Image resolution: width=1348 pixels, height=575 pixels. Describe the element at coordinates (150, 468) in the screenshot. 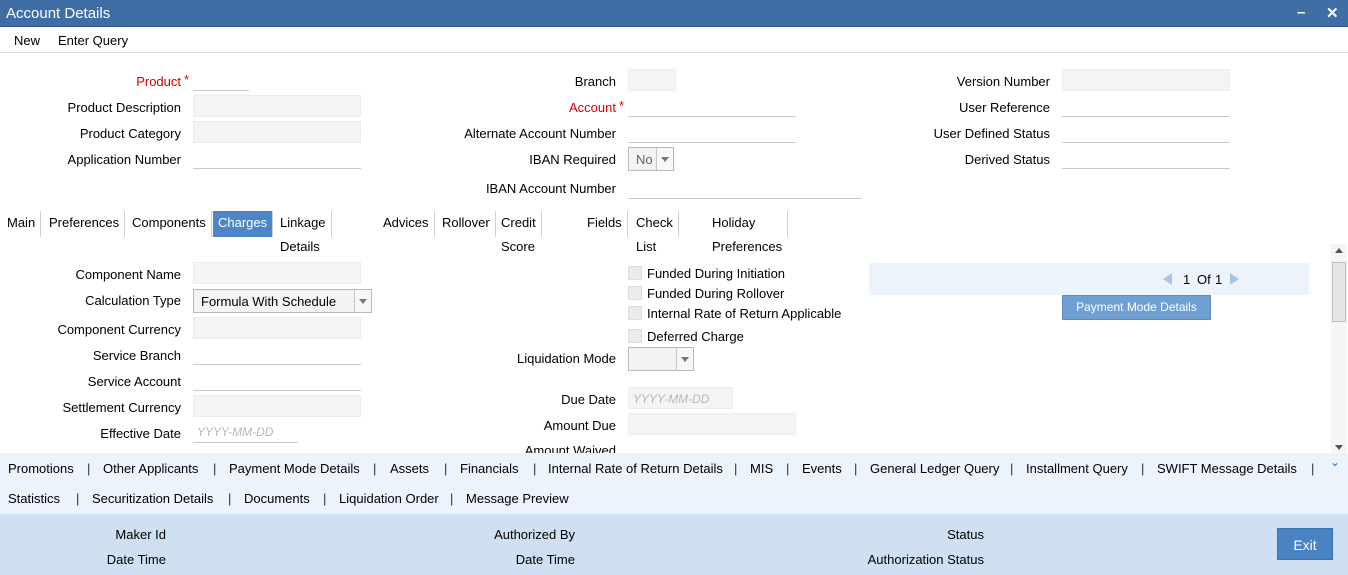

I see `link-other-applicants: Other Applicants` at that location.